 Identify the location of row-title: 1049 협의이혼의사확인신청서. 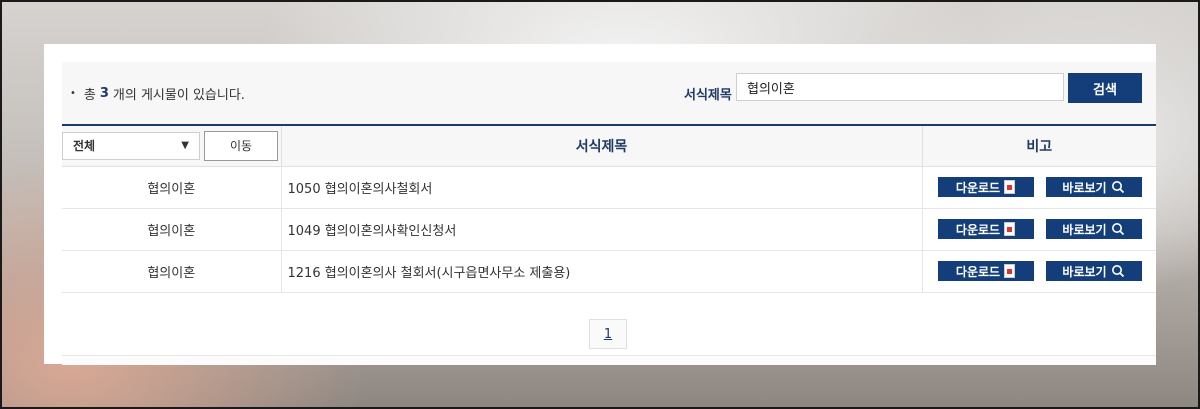
(602, 229).